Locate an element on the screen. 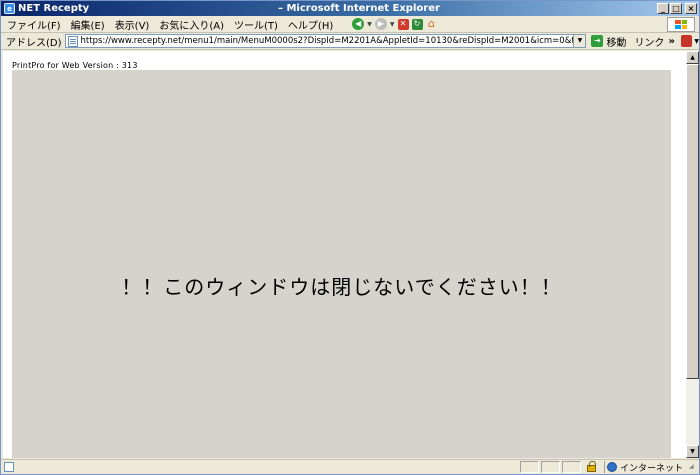  vertical-scrollbar: ▲ ▼ is located at coordinates (692, 254).